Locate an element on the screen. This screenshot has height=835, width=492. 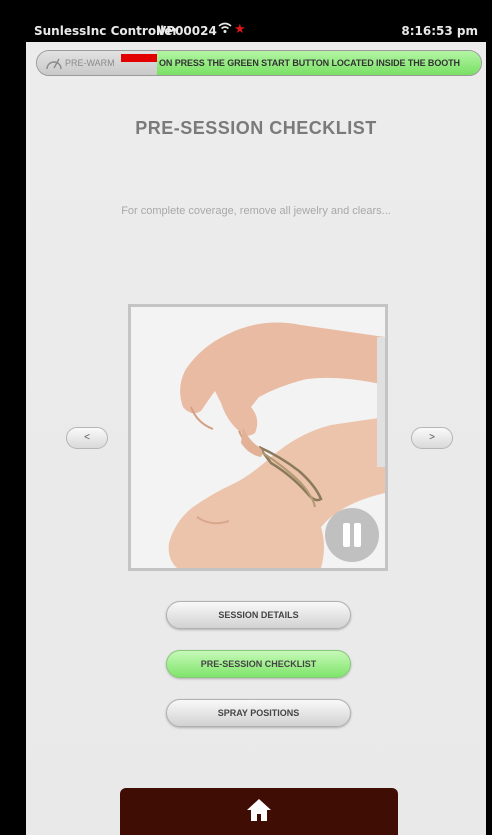
home-bar is located at coordinates (259, 811).